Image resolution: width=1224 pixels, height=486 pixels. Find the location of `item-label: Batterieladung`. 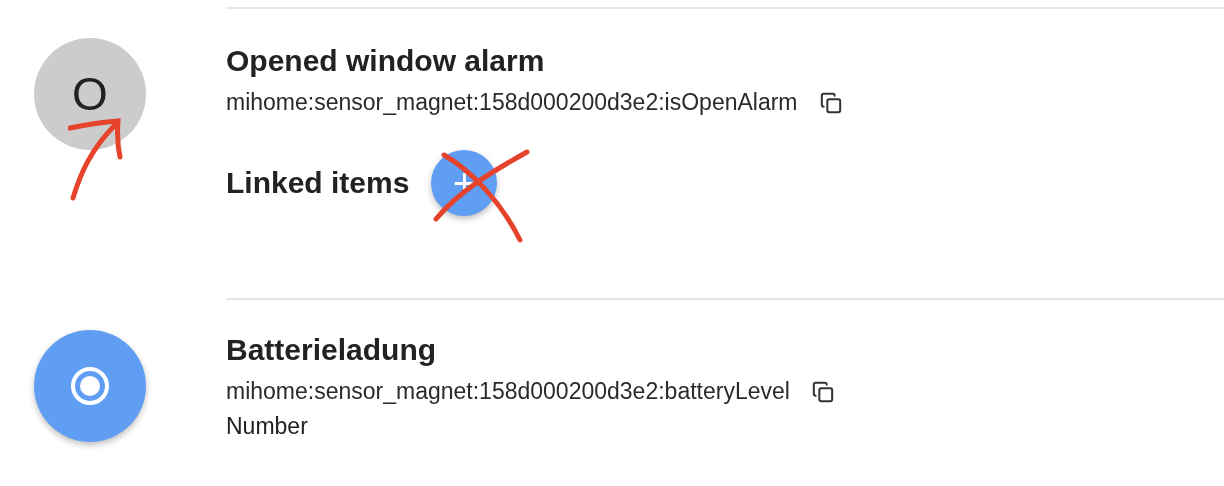

item-label: Batterieladung is located at coordinates (331, 350).